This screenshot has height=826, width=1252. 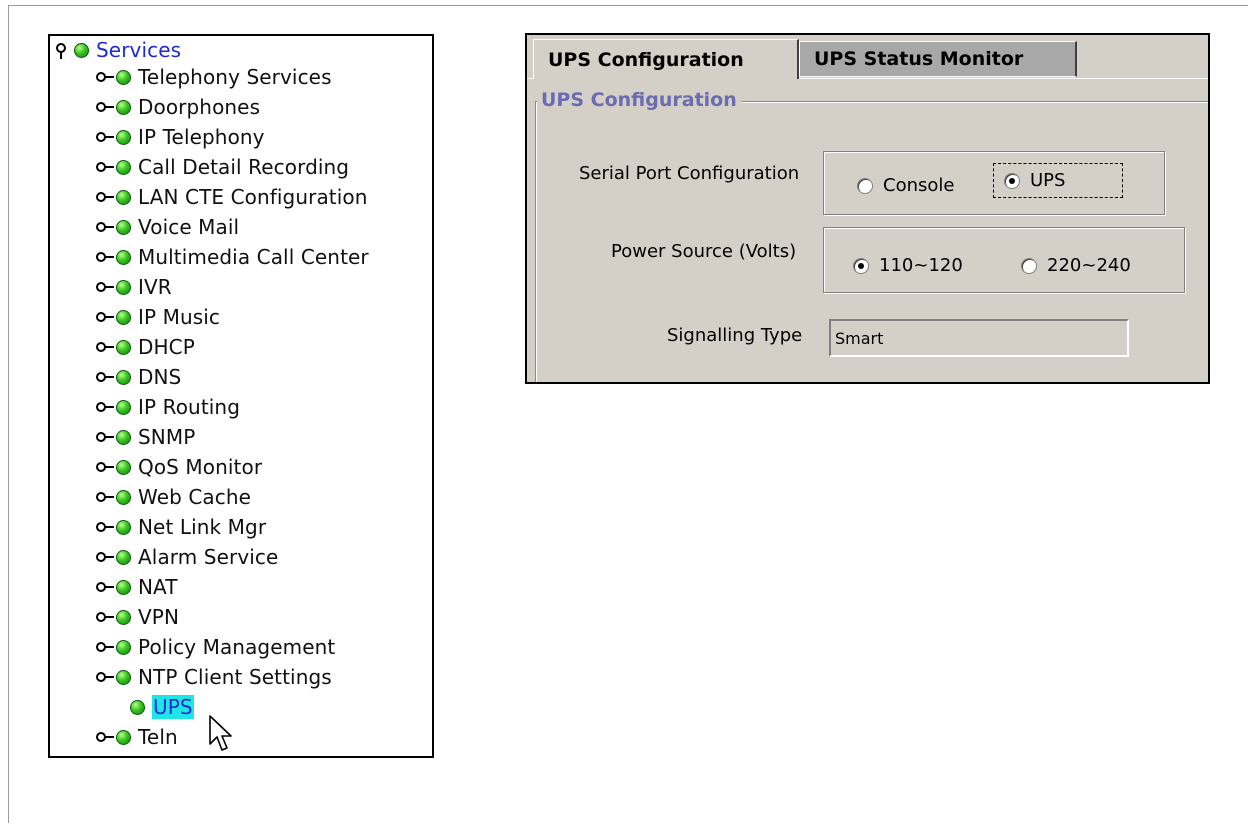 What do you see at coordinates (1058, 180) in the screenshot?
I see `radio-ups: UPS` at bounding box center [1058, 180].